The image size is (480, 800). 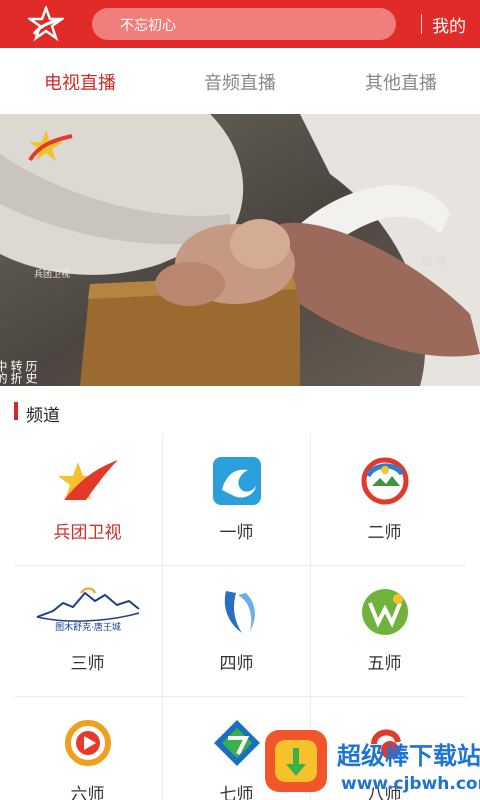 I want to click on section-marker, so click(x=16, y=411).